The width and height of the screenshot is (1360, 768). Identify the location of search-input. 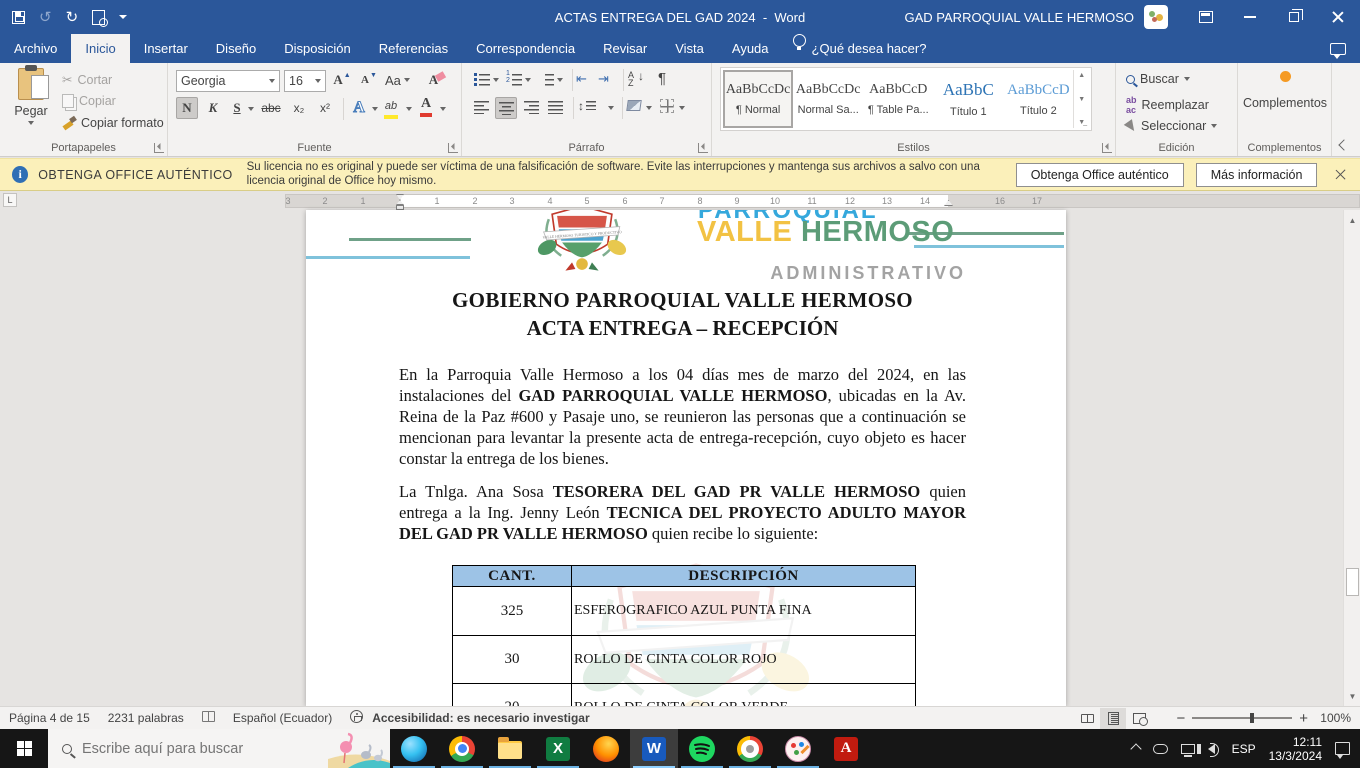
(182, 748).